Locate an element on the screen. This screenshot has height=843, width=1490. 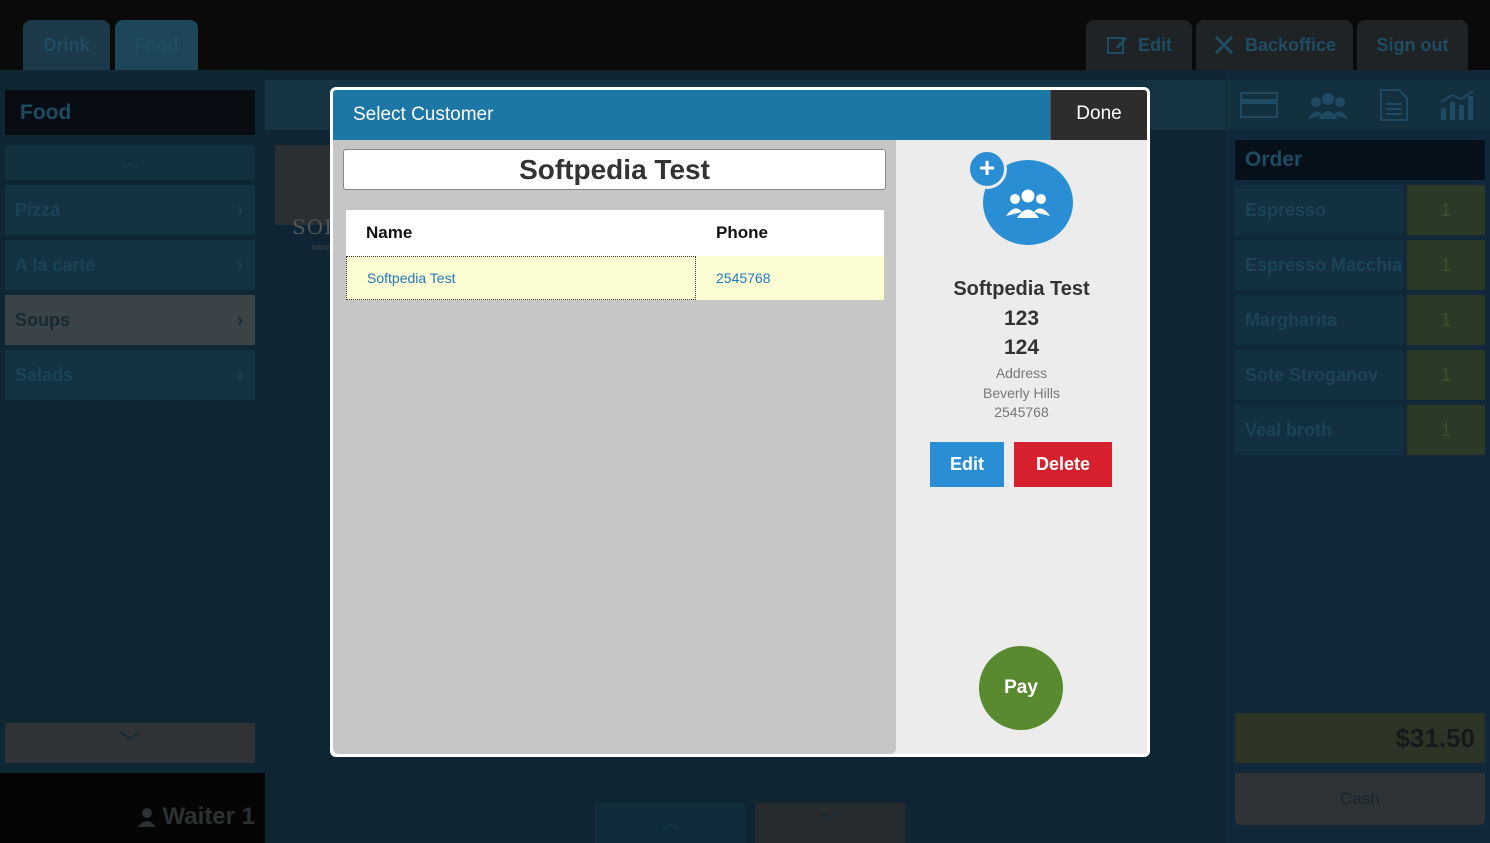
edit-label: Edit is located at coordinates (1155, 44).